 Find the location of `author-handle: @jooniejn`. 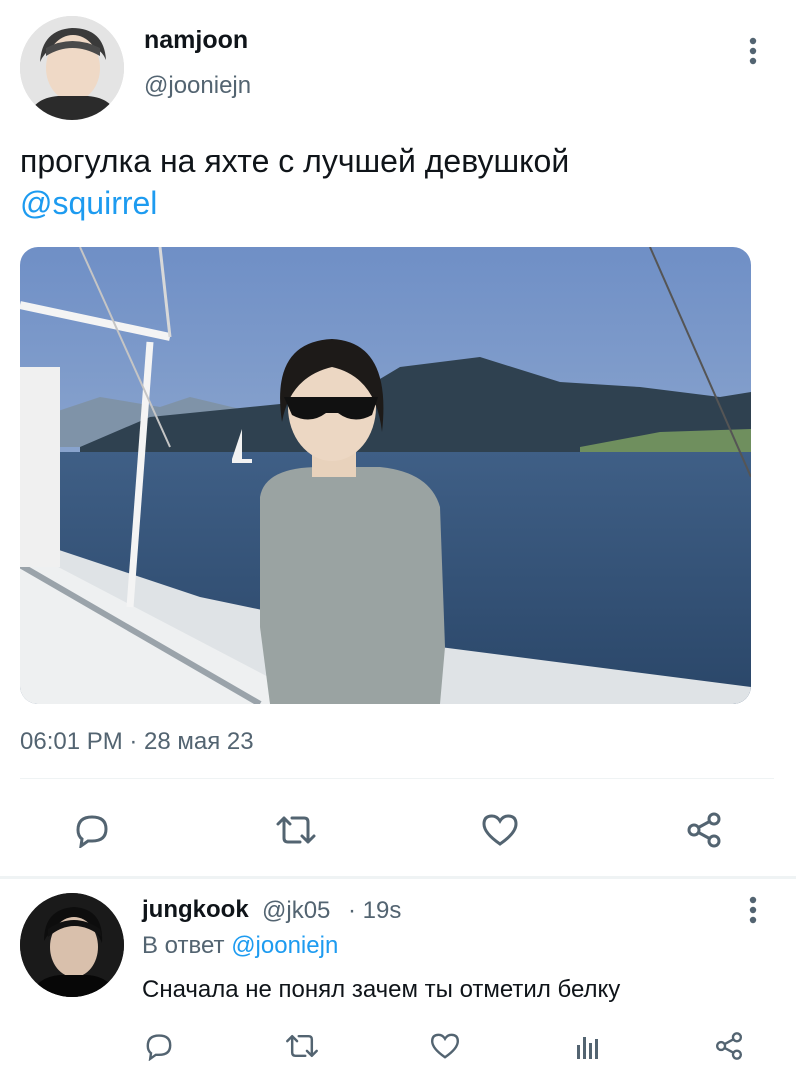

author-handle: @jooniejn is located at coordinates (197, 86).